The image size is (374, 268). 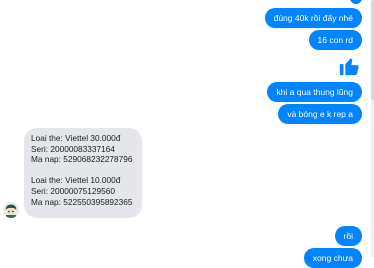 What do you see at coordinates (82, 201) in the screenshot?
I see `message-line: Ma nap: 522550395892365` at bounding box center [82, 201].